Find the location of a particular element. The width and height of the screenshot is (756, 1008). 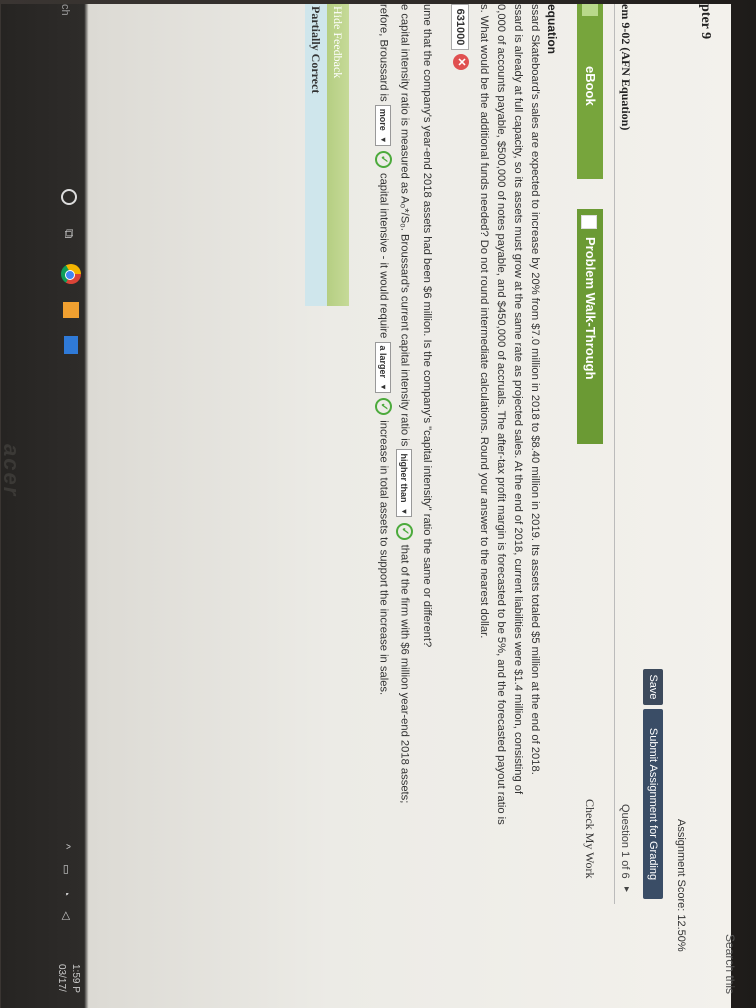

problem-walkthrough-tab: Problem Walk-Through is located at coordinates (590, 326).